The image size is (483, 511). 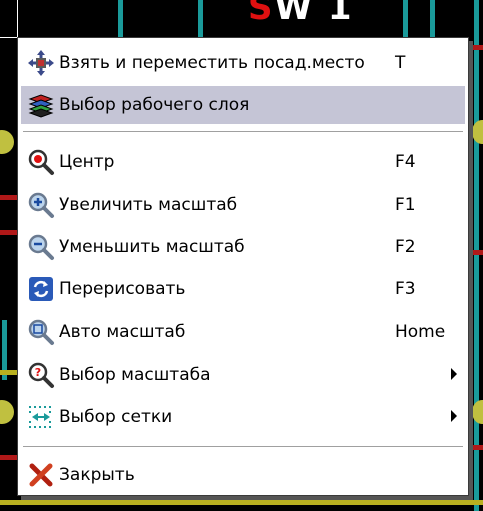 I want to click on menu-item-select-layer: Выбор рабочего слоя, so click(x=243, y=105).